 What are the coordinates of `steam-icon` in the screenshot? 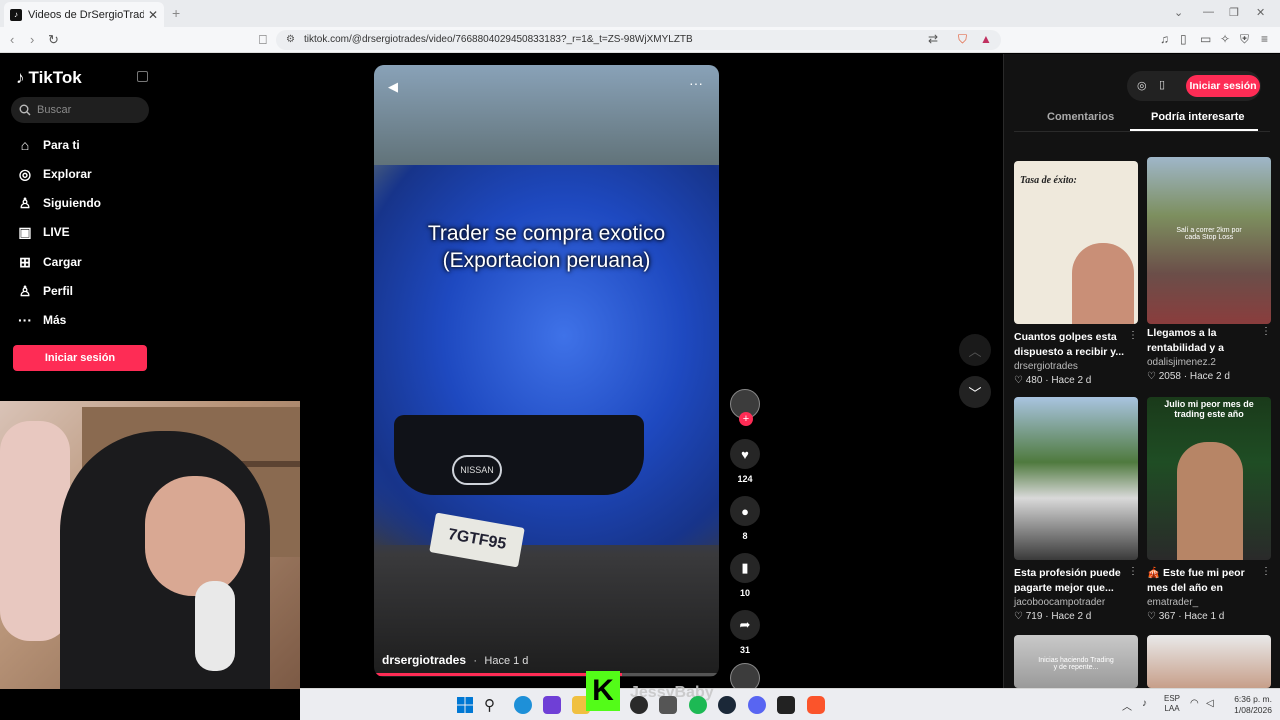 It's located at (727, 705).